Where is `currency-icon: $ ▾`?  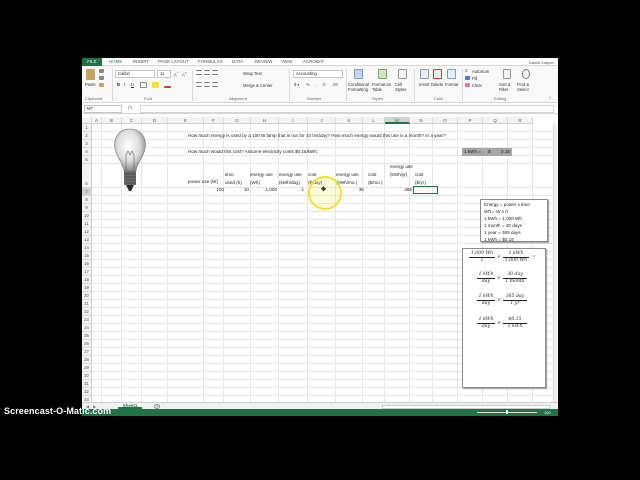
currency-icon: $ ▾ is located at coordinates (297, 84).